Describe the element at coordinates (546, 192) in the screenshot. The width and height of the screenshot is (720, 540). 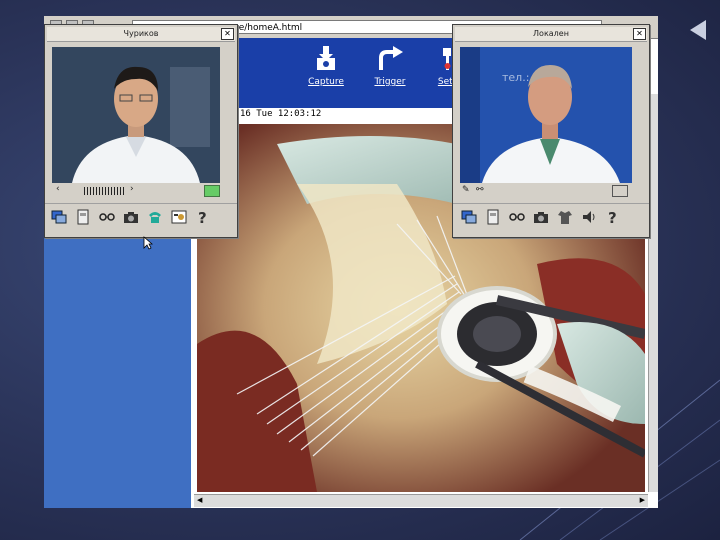
I see `local-video-controls: ✎ ⚯` at that location.